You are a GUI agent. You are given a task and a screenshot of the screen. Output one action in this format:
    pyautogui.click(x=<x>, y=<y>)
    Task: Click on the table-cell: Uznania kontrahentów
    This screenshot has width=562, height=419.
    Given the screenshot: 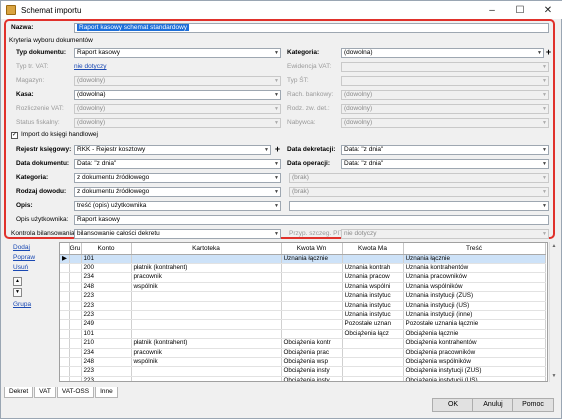 What is the action you would take?
    pyautogui.click(x=474, y=268)
    